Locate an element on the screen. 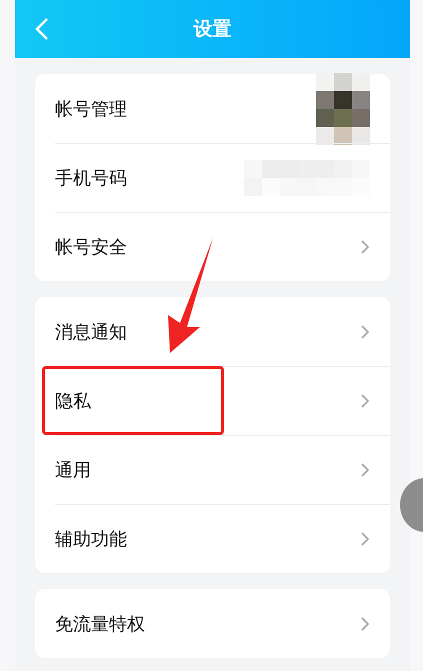  row-label: 帐号安全 is located at coordinates (91, 247).